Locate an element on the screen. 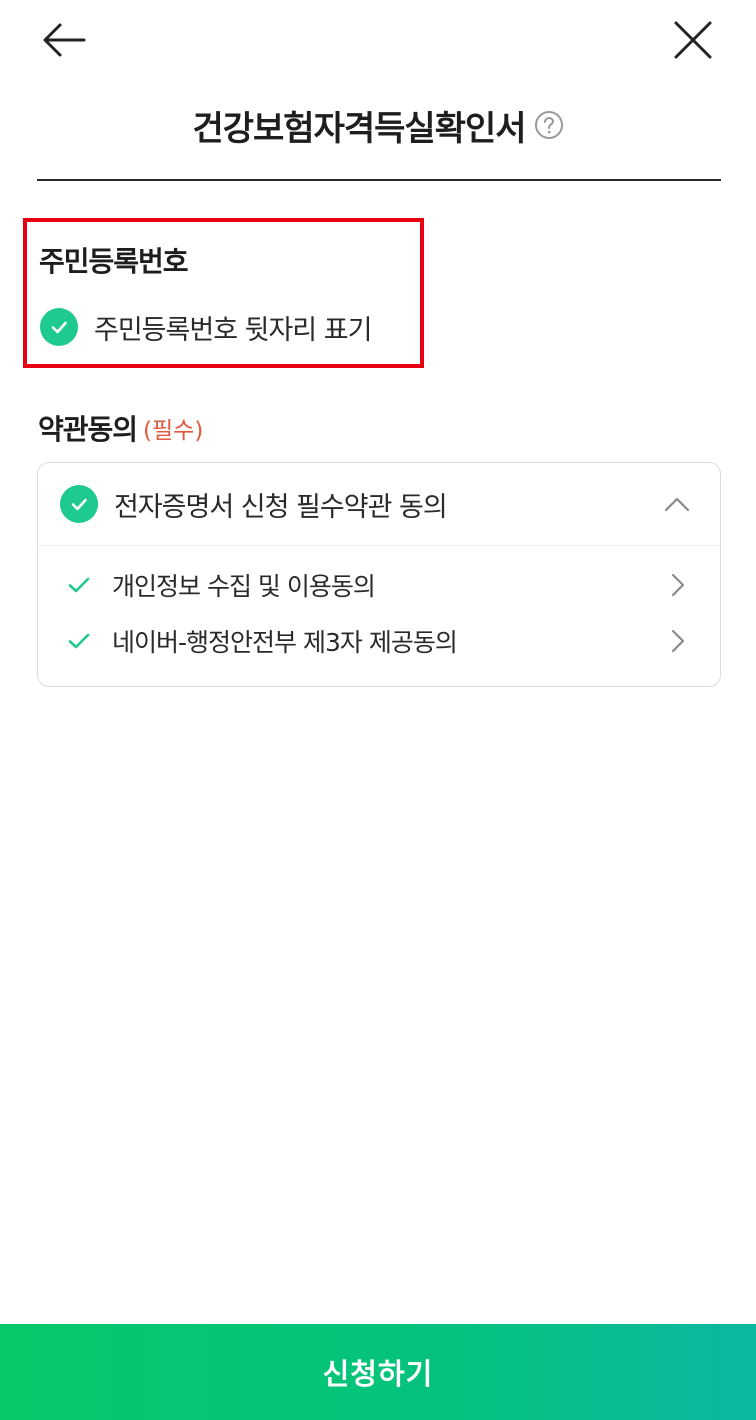 The height and width of the screenshot is (1420, 756). question-circle-icon is located at coordinates (548, 125).